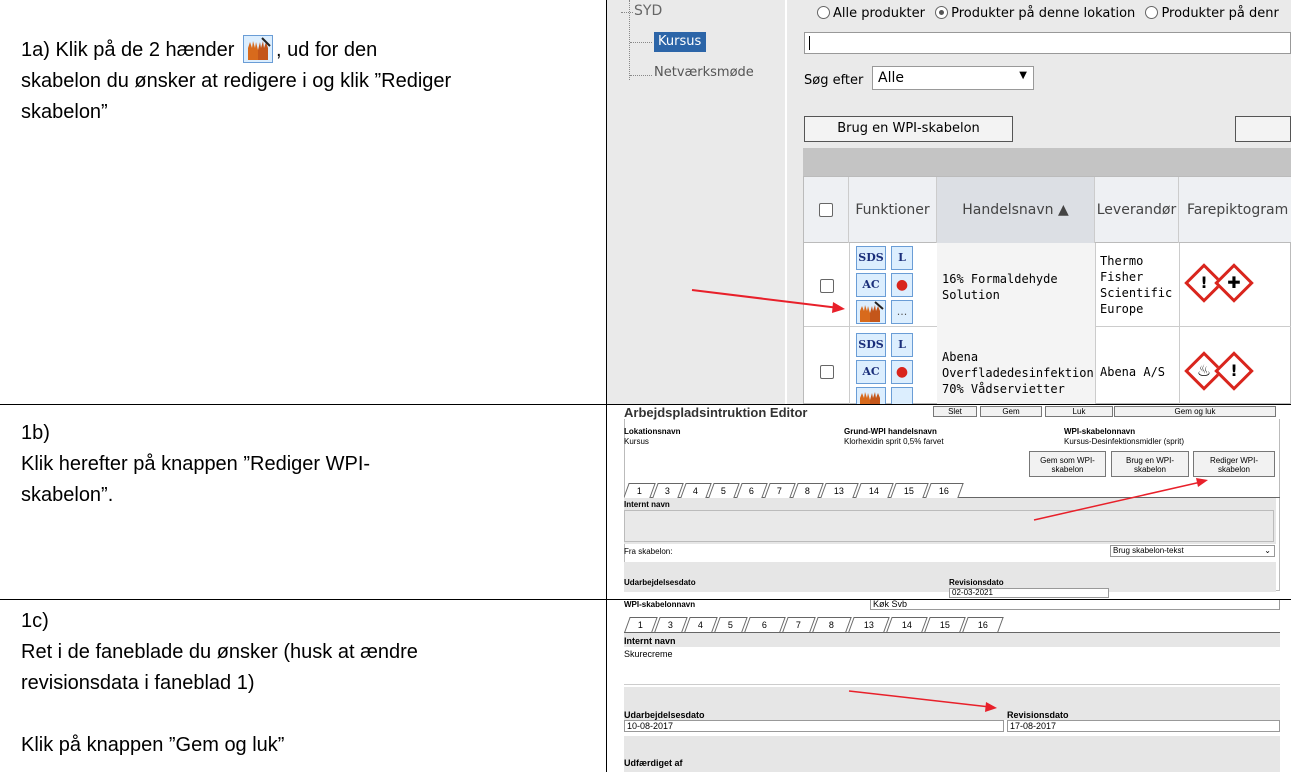 This screenshot has height=772, width=1291. I want to click on hands-icon, so click(258, 49).